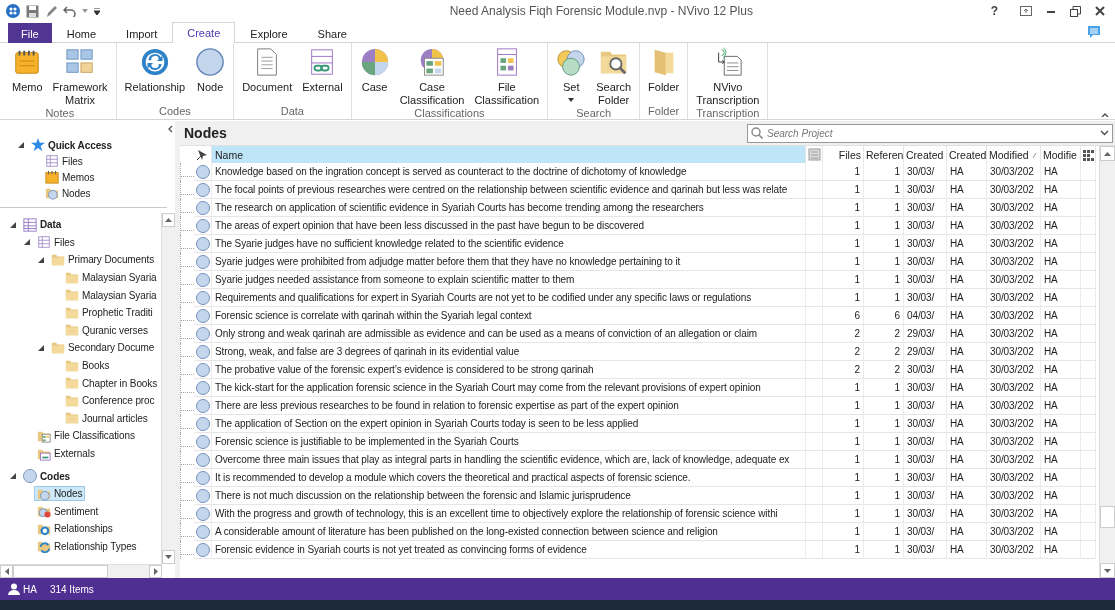  I want to click on ribbon-group-label: Codes, so click(174, 112).